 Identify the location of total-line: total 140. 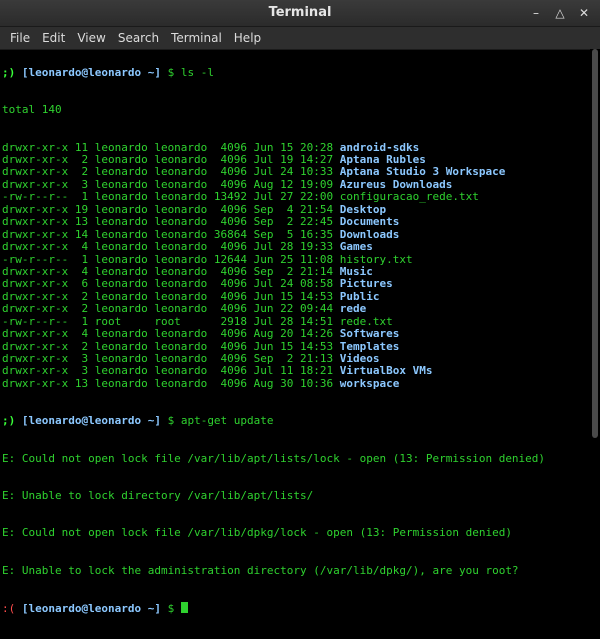
(32, 110).